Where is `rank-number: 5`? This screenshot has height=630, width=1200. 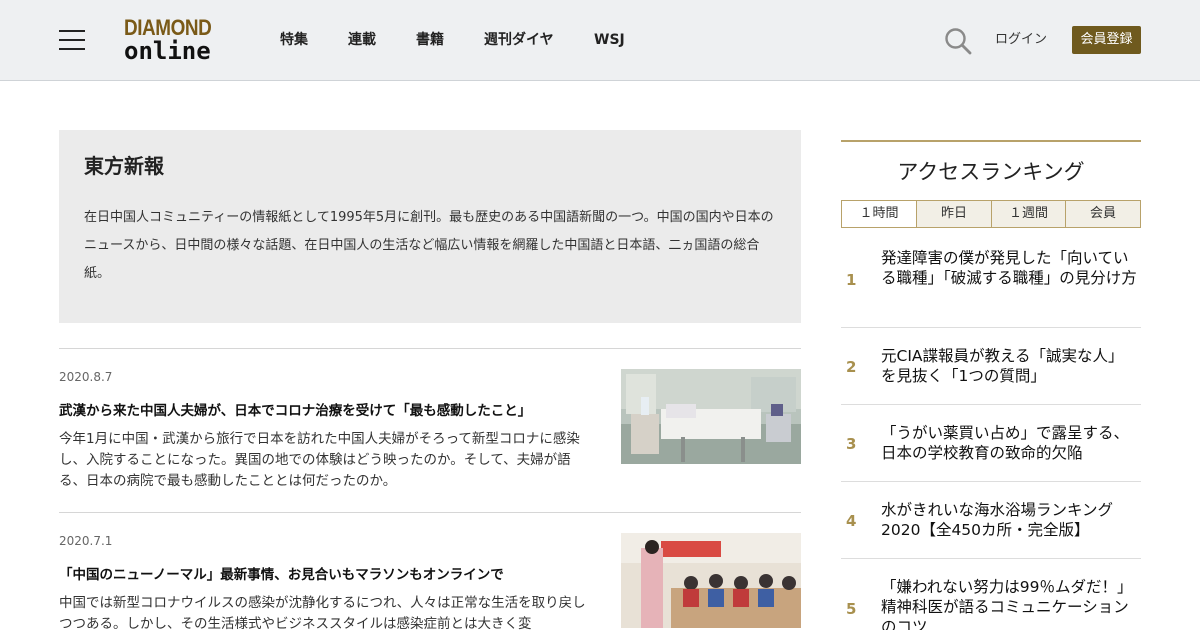 rank-number: 5 is located at coordinates (851, 609).